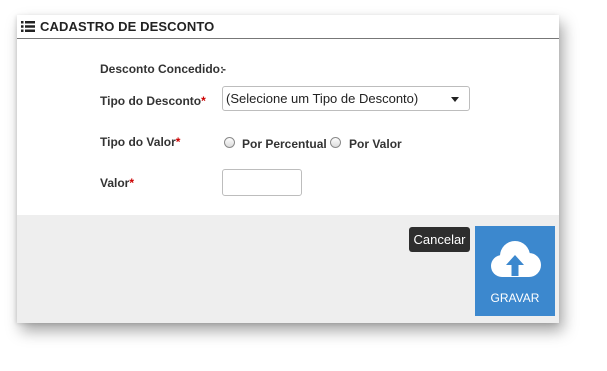 This screenshot has height=371, width=607. What do you see at coordinates (28, 26) in the screenshot?
I see `list-icon` at bounding box center [28, 26].